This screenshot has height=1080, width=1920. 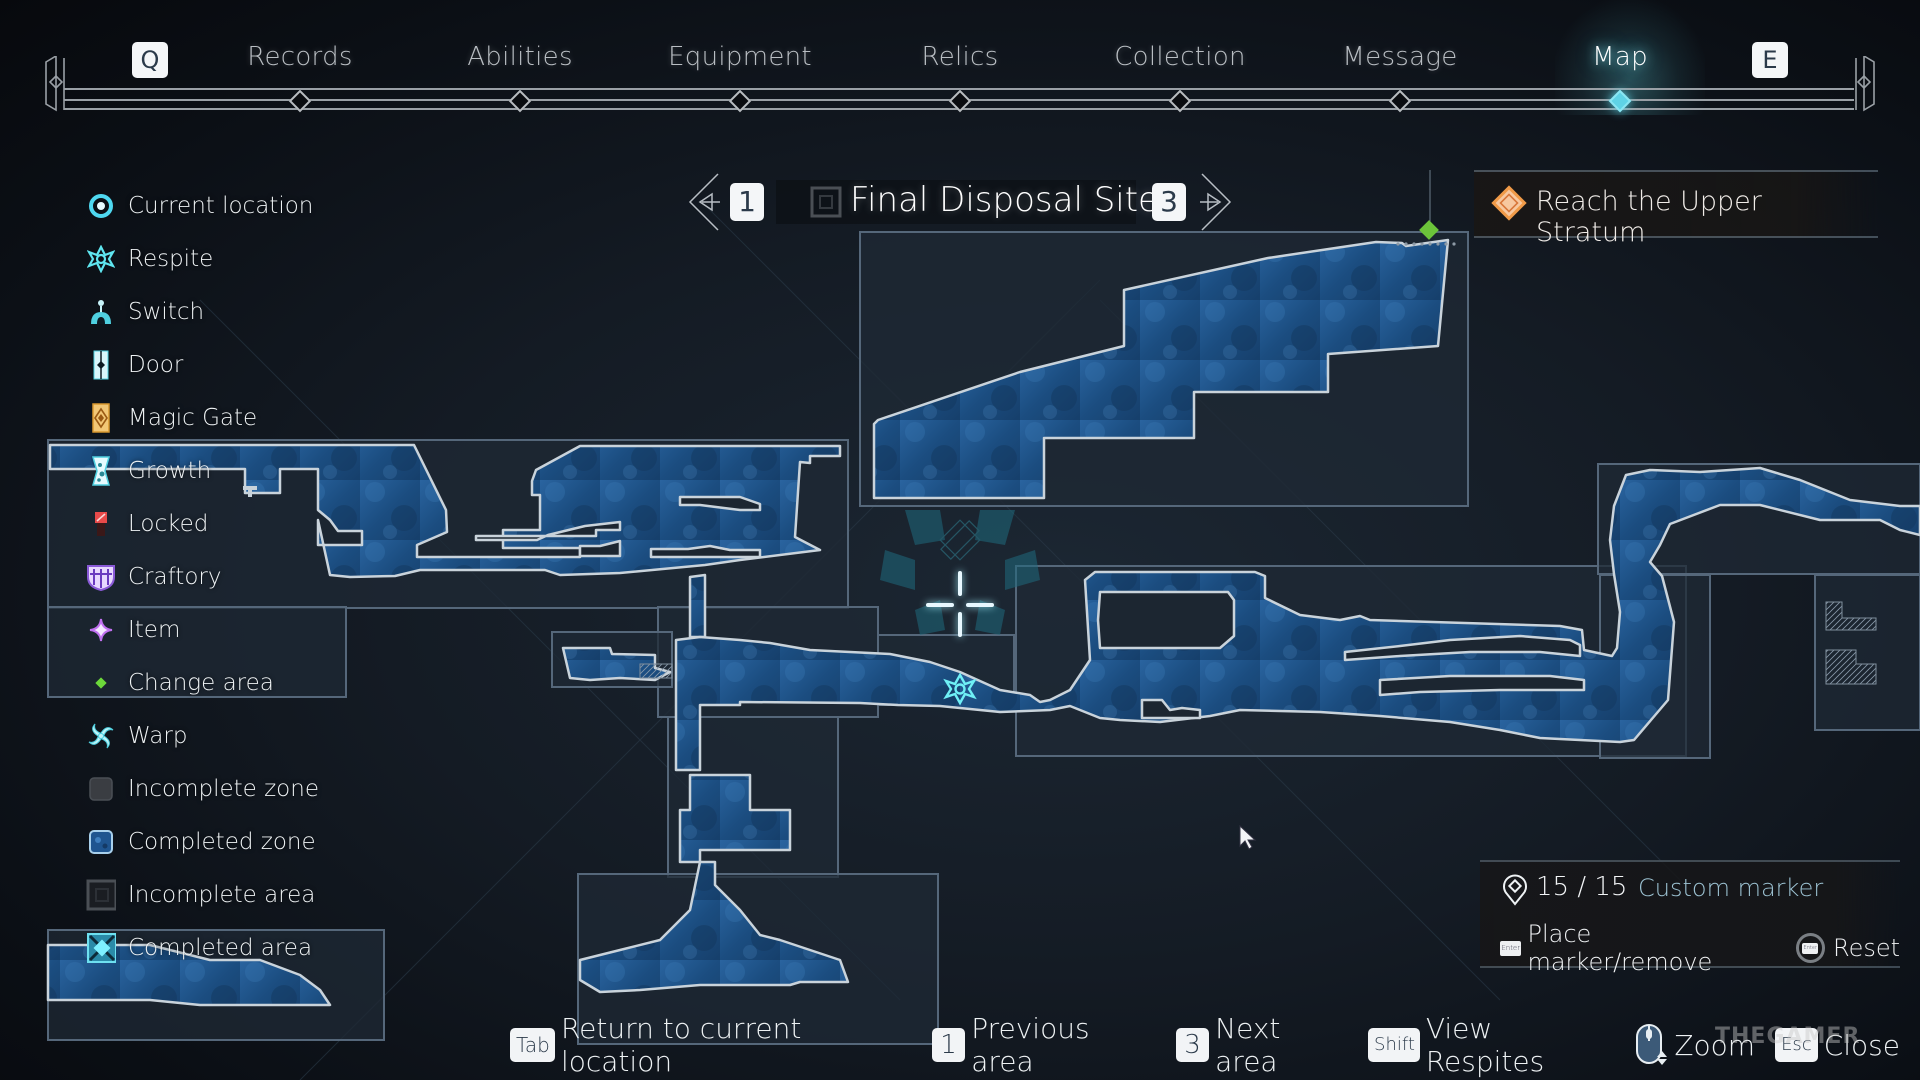 I want to click on place-marker-key: Enter, so click(x=1511, y=948).